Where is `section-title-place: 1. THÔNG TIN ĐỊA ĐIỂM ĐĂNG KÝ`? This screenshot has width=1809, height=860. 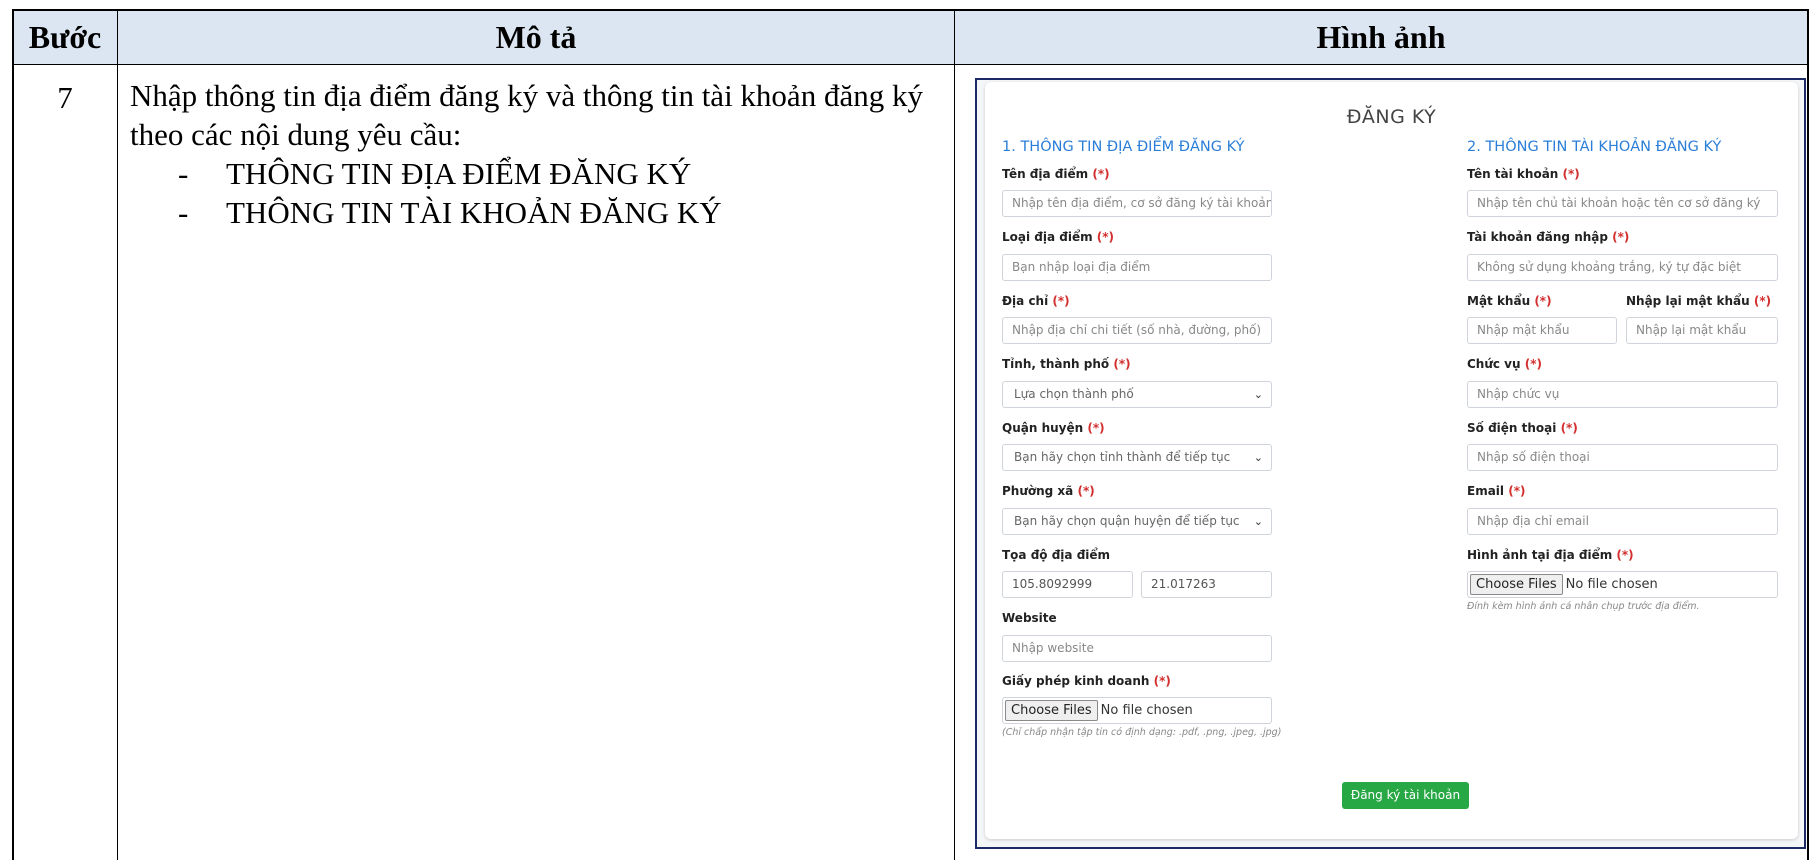 section-title-place: 1. THÔNG TIN ĐỊA ĐIỂM ĐĂNG KÝ is located at coordinates (1123, 147).